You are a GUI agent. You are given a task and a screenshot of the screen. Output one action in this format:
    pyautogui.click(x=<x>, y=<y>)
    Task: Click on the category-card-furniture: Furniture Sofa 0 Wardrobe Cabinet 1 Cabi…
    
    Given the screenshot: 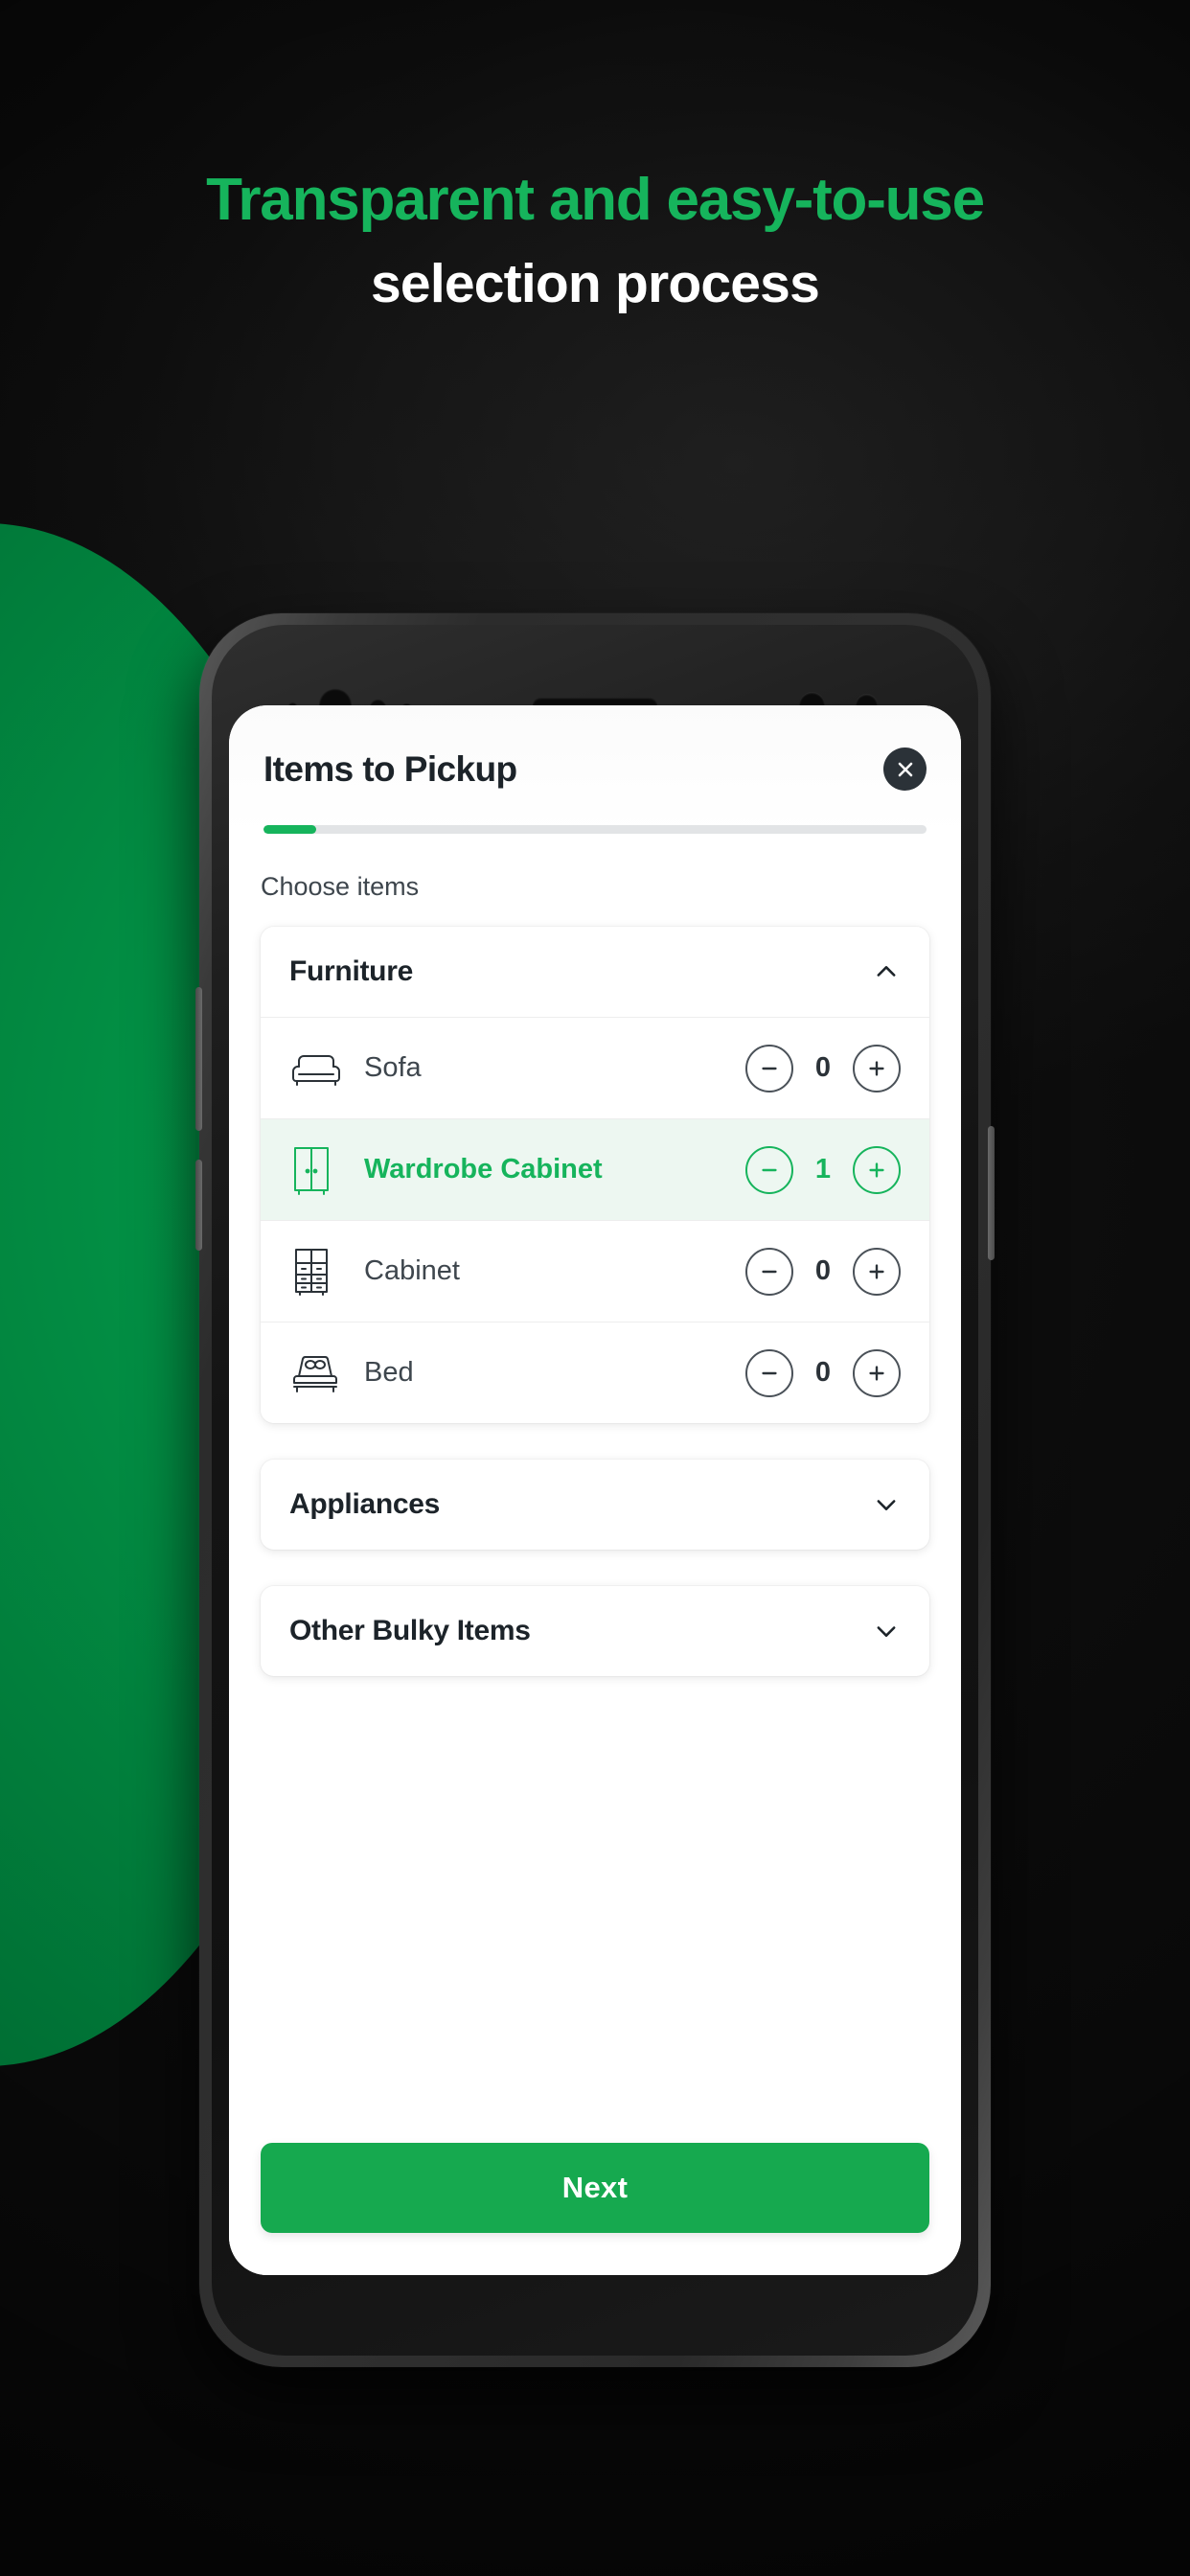 What is the action you would take?
    pyautogui.click(x=595, y=1175)
    